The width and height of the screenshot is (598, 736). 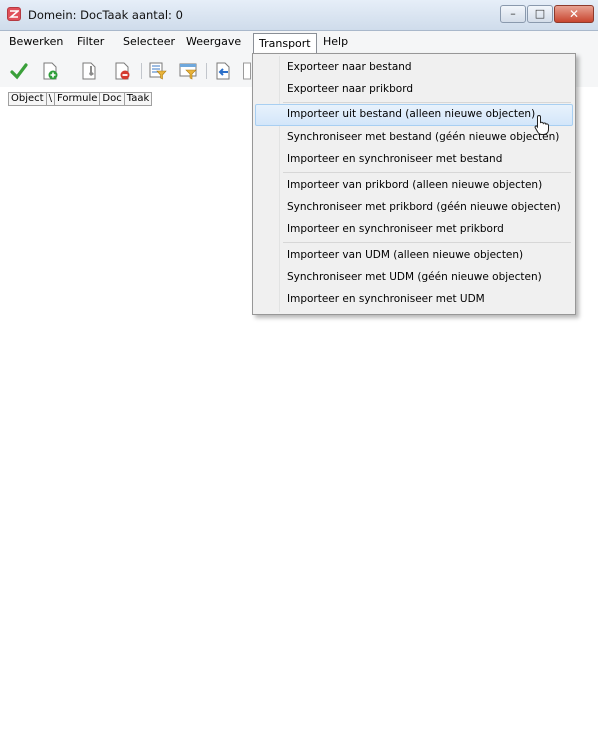 What do you see at coordinates (285, 43) in the screenshot?
I see `menu-transport: Transport` at bounding box center [285, 43].